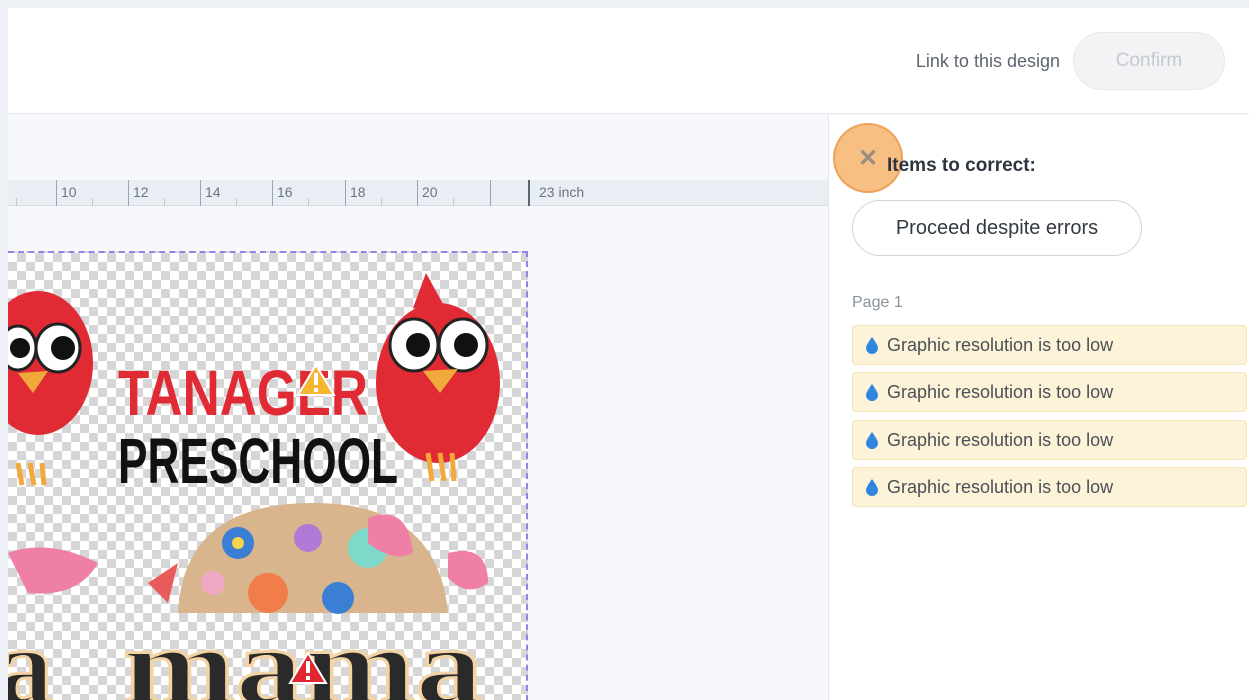 Image resolution: width=1249 pixels, height=700 pixels. I want to click on proceed-despite-errors-button: Proceed despite errors, so click(997, 228).